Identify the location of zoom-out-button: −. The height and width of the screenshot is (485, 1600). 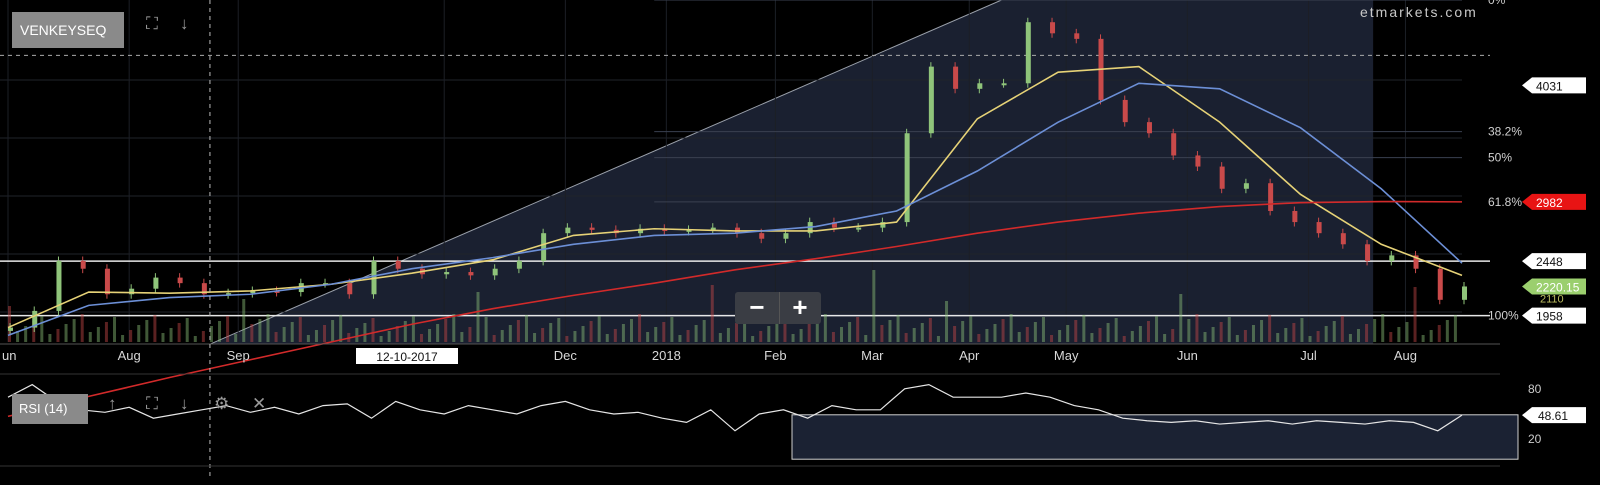
(757, 308).